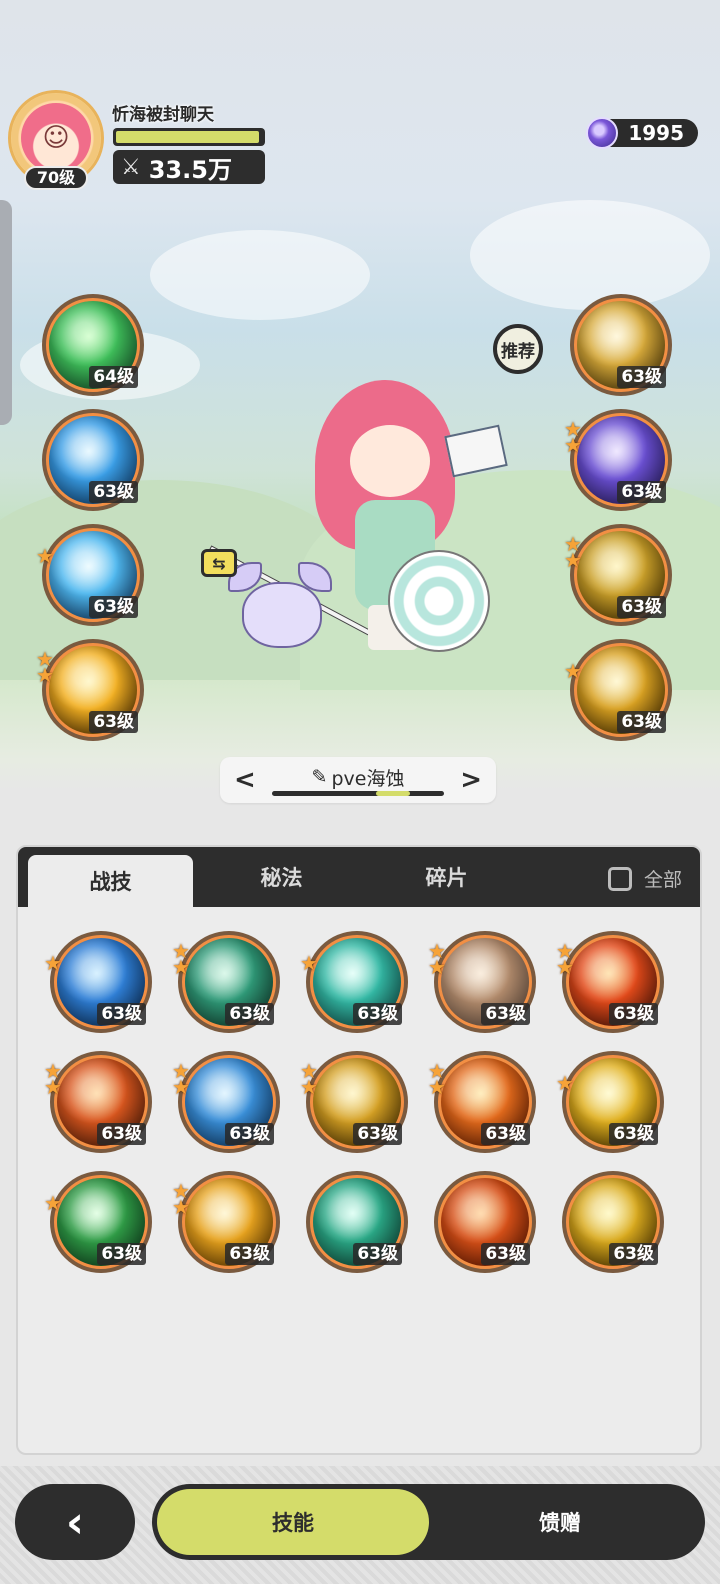 This screenshot has height=1584, width=720. Describe the element at coordinates (319, 777) in the screenshot. I see `edit-pencil-icon: ✎` at that location.